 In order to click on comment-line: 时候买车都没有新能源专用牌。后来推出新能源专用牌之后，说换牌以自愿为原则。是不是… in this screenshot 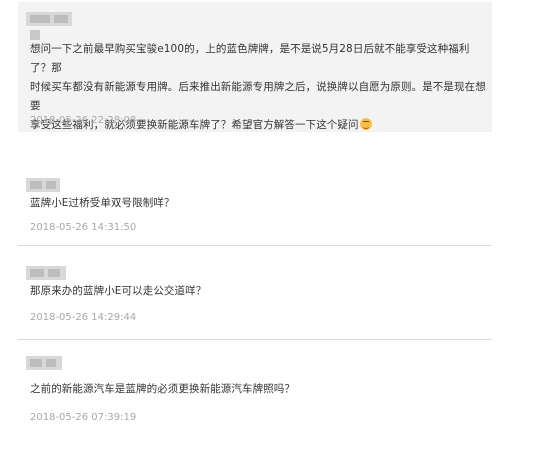, I will do `click(258, 96)`.